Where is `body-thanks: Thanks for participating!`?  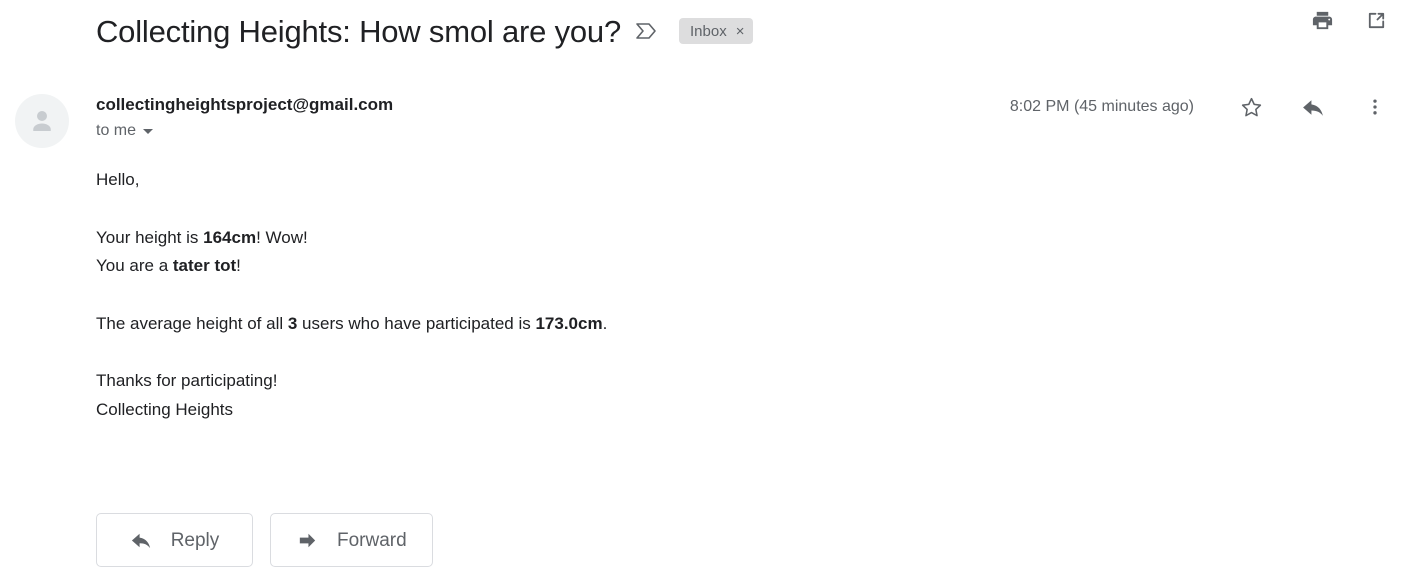
body-thanks: Thanks for participating! is located at coordinates (187, 380).